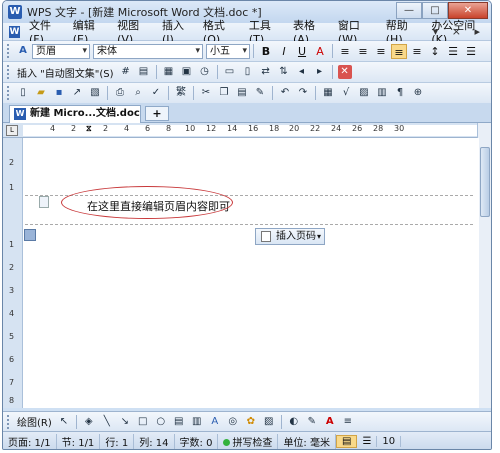 This screenshot has height=453, width=500. Describe the element at coordinates (197, 422) in the screenshot. I see `vertical-text-box-icon: ▥` at that location.